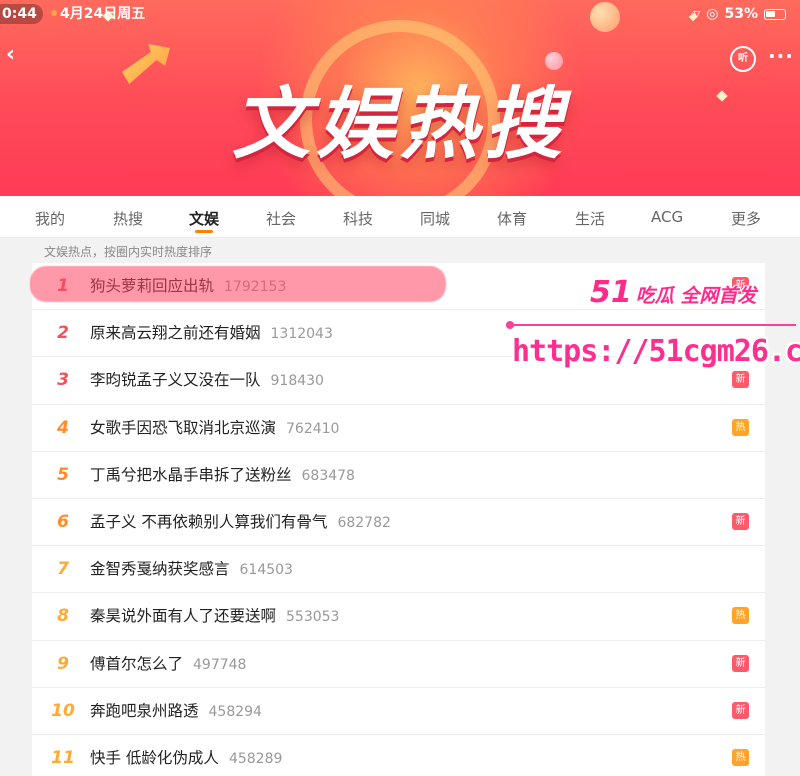 This screenshot has height=776, width=800. I want to click on heat-count: 918430, so click(297, 381).